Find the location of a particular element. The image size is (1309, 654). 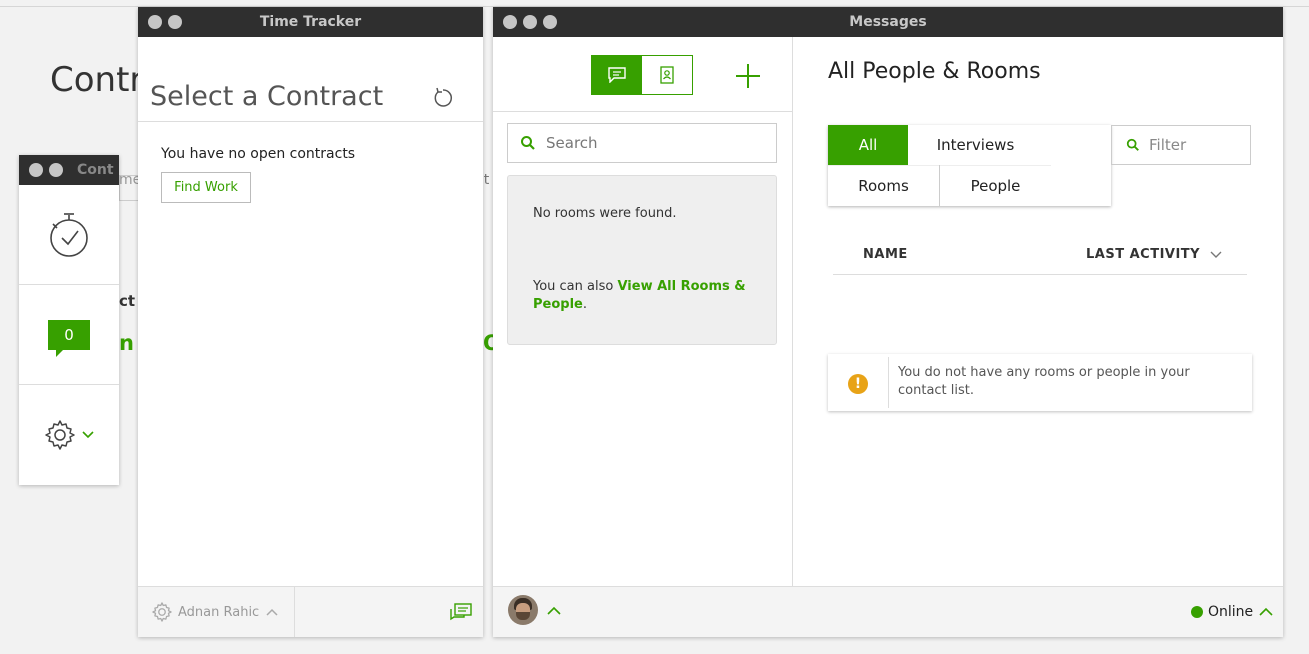

filter-tabs: All Interviews Rooms People is located at coordinates (969, 165).